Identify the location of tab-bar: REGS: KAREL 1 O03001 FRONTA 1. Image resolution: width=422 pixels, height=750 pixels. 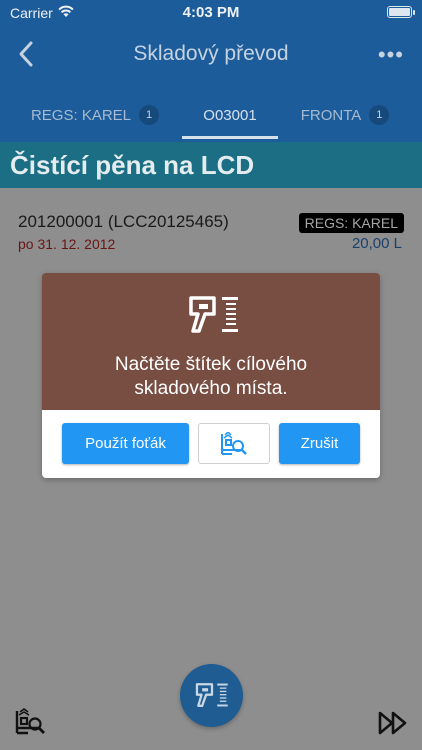
(211, 115).